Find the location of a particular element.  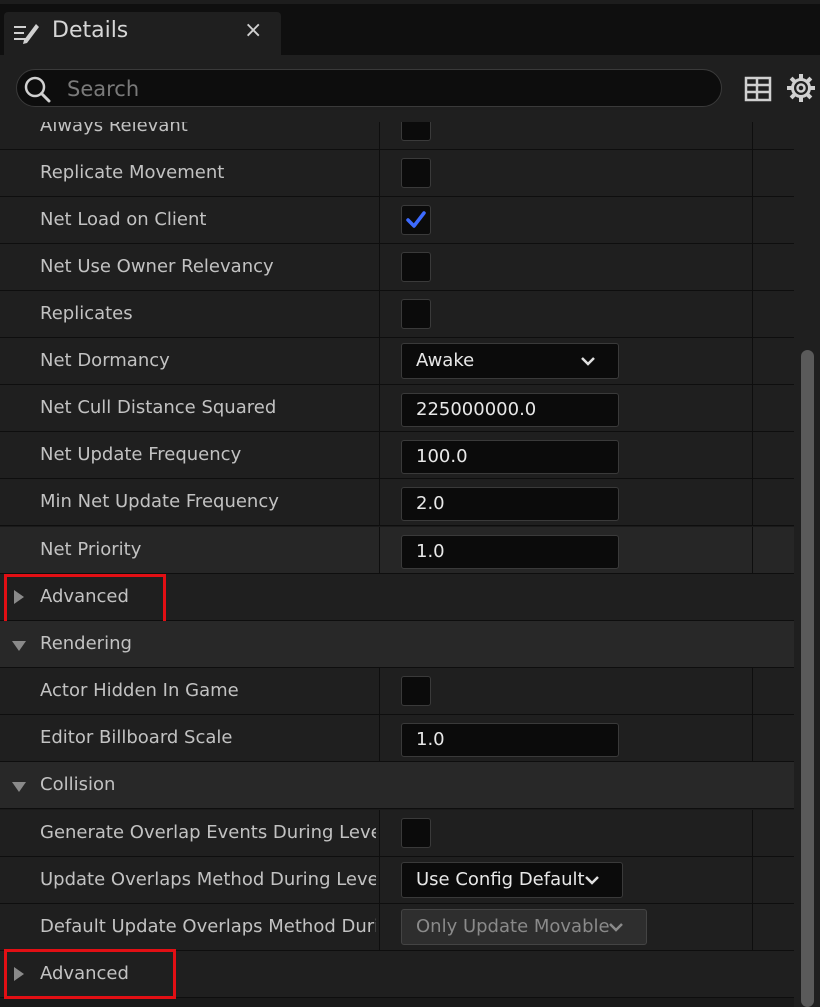

default-update-overlaps-method-dropdown: Only Update Movable is located at coordinates (524, 927).